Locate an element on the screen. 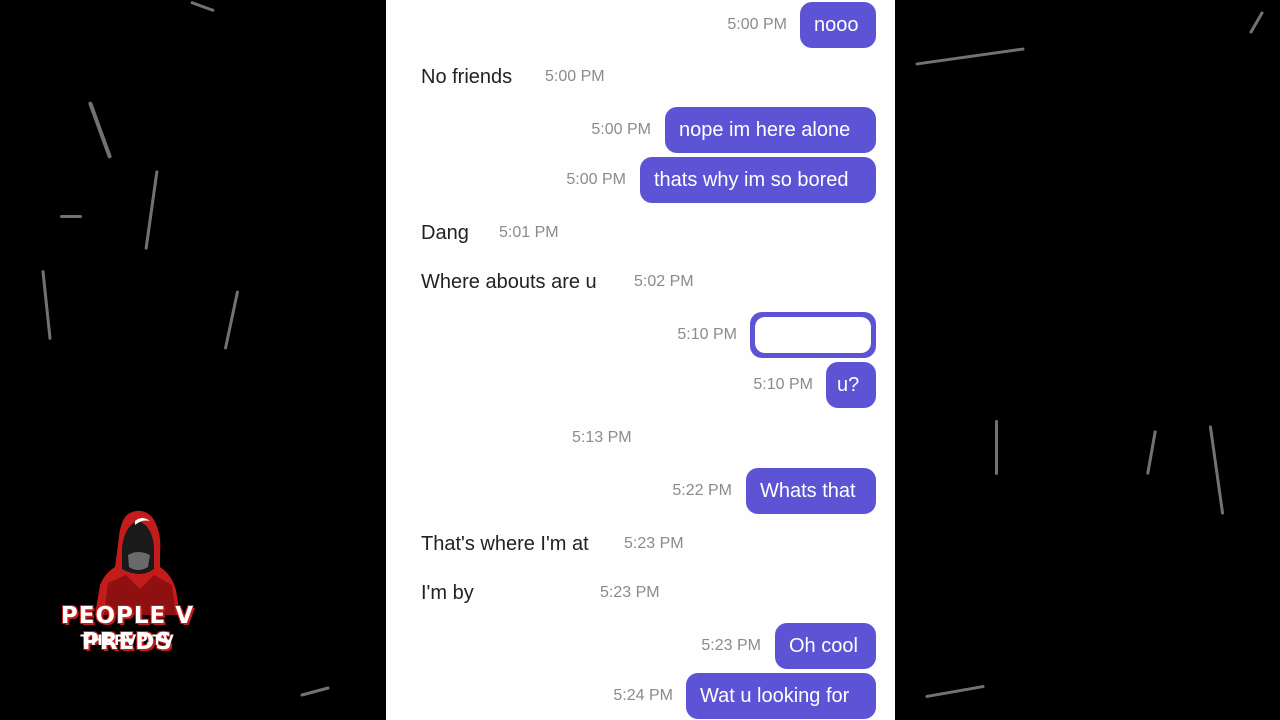 Image resolution: width=1280 pixels, height=720 pixels. message-incoming: I'm by 5:23 PM is located at coordinates (640, 593).